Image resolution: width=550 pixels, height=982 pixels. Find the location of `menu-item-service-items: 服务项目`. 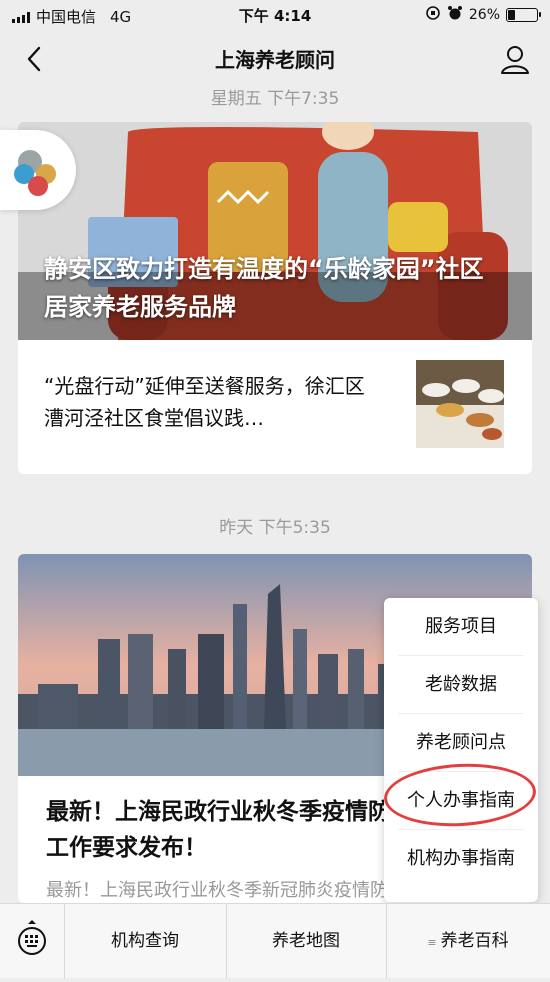

menu-item-service-items: 服务项目 is located at coordinates (461, 627).